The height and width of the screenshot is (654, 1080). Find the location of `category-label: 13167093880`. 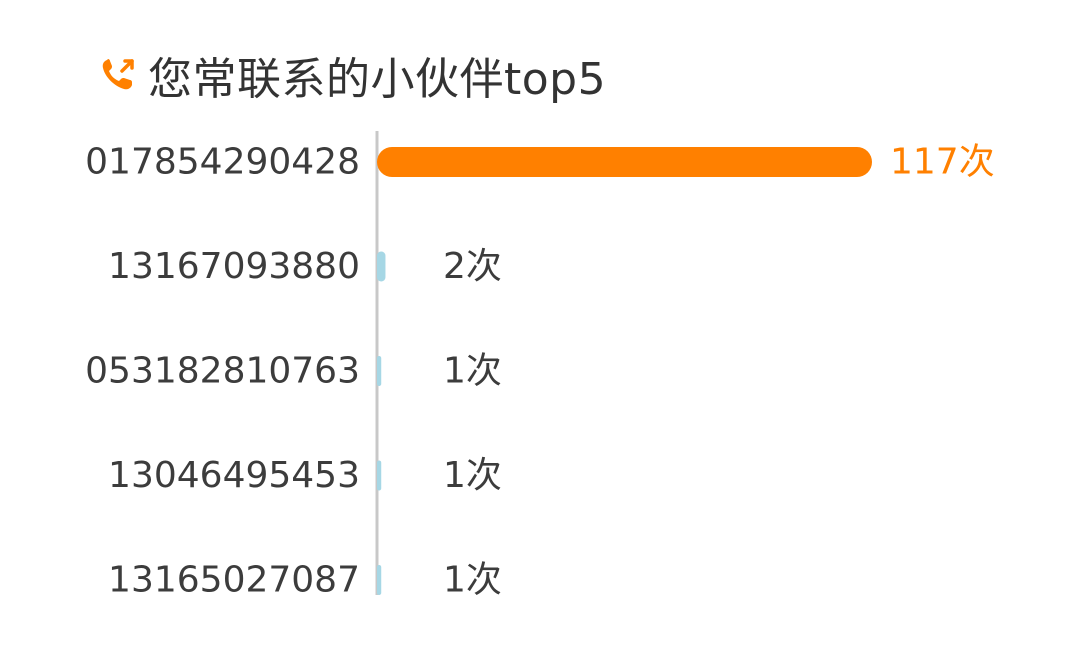

category-label: 13167093880 is located at coordinates (234, 266).